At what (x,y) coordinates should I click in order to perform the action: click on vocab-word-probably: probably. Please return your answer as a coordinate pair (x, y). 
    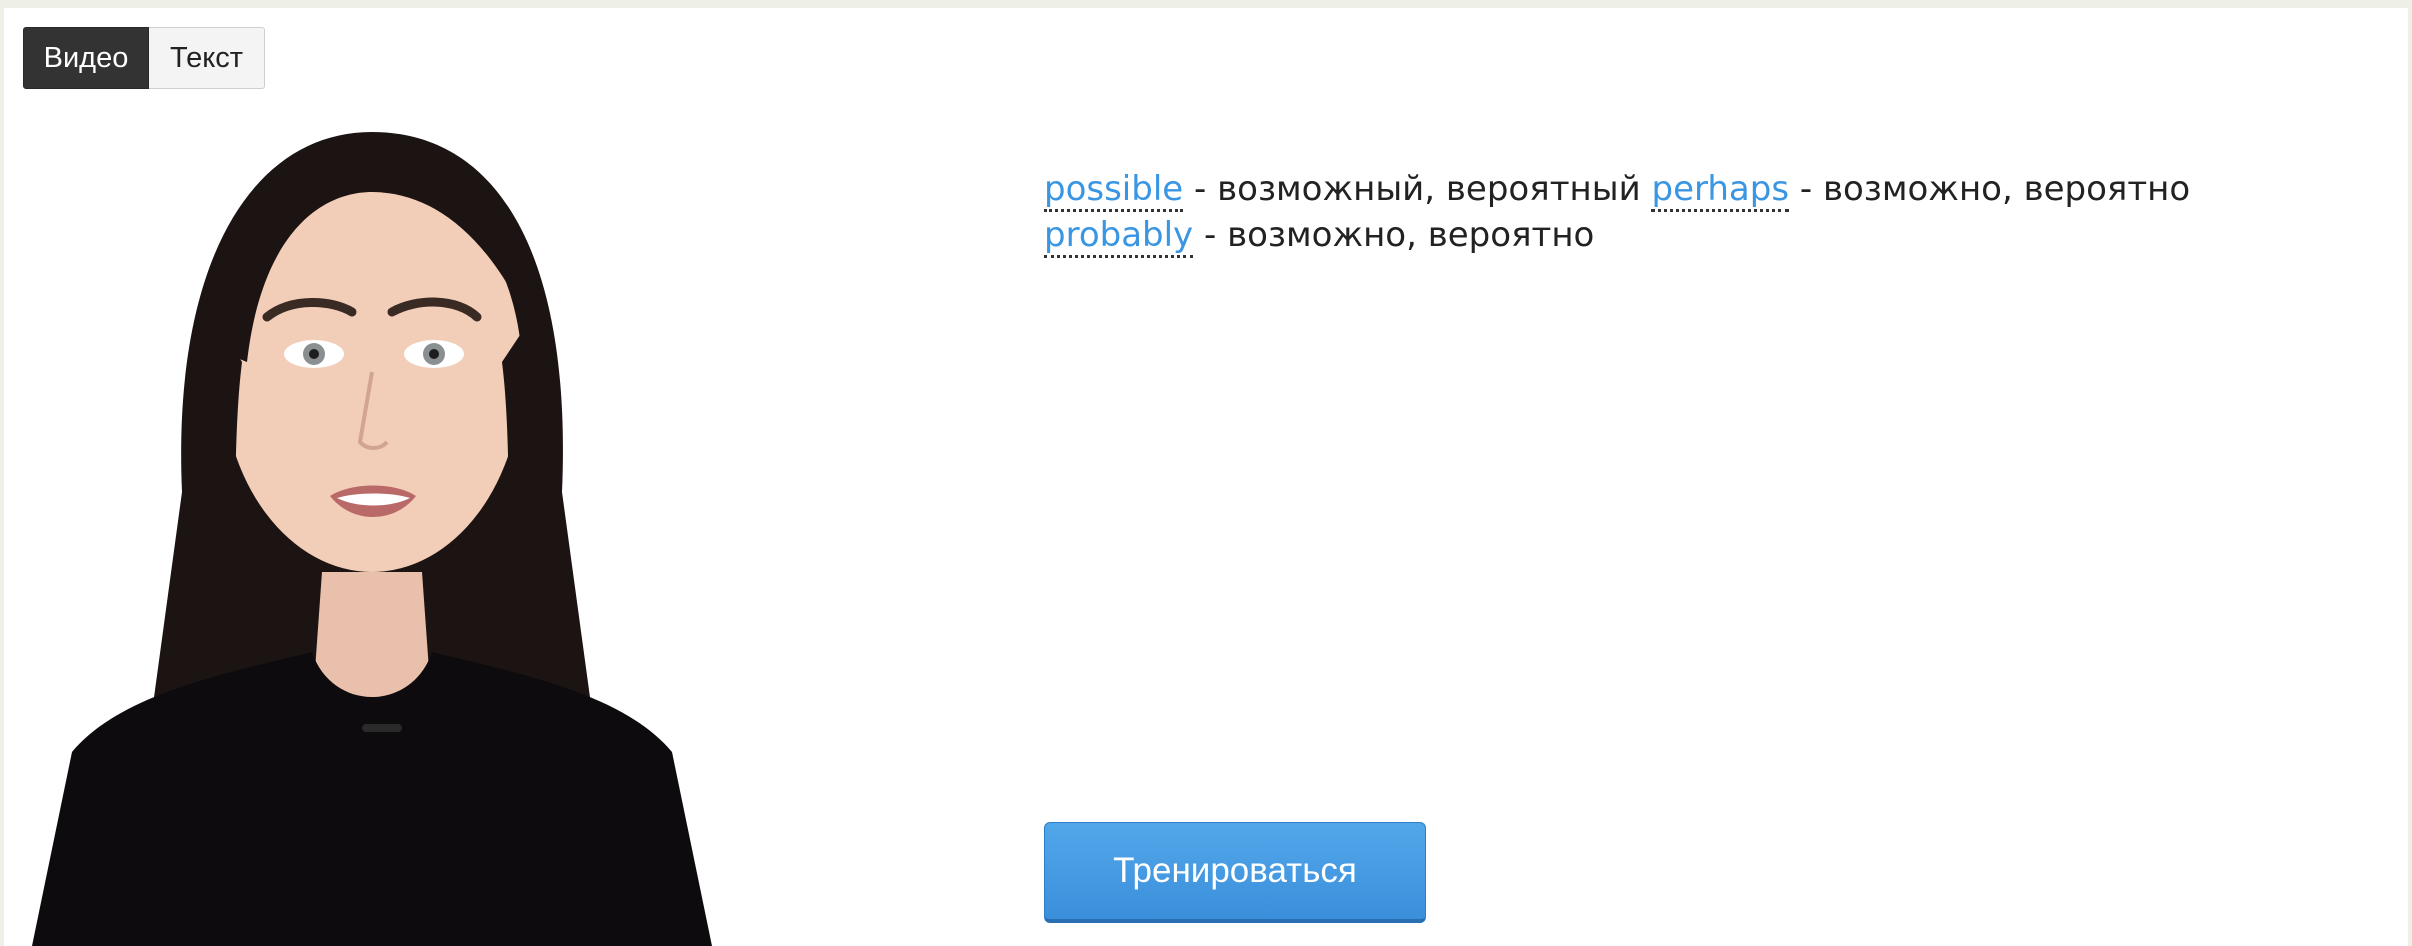
    Looking at the image, I should click on (1119, 236).